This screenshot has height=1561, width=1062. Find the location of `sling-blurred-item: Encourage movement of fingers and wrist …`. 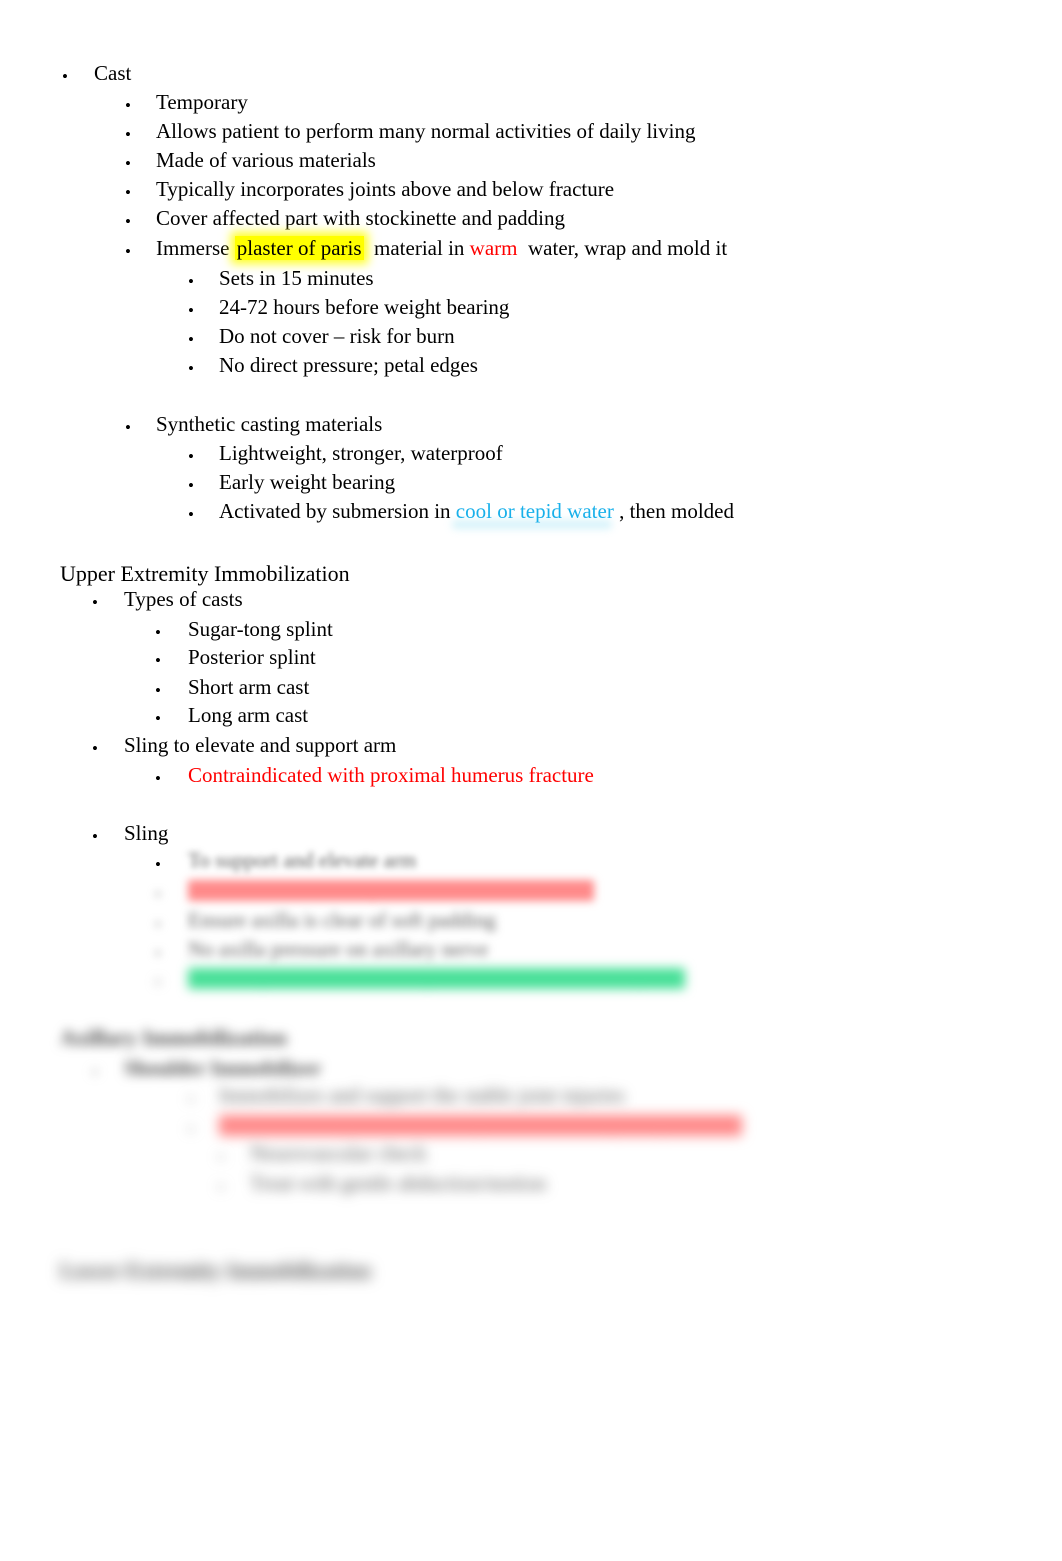

sling-blurred-item: Encourage movement of fingers and wrist … is located at coordinates (436, 978).